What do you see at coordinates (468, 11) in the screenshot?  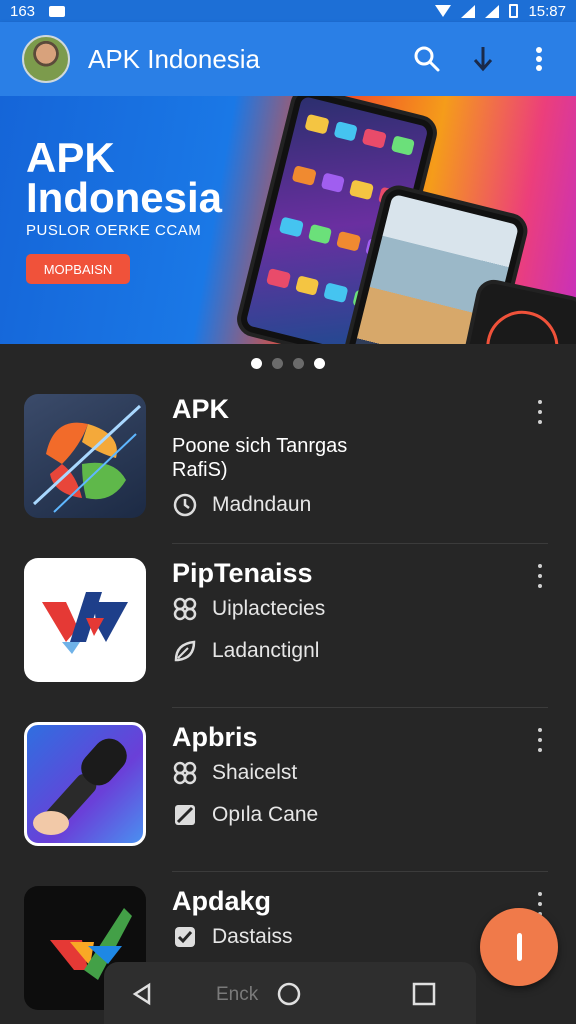 I see `signal-icon` at bounding box center [468, 11].